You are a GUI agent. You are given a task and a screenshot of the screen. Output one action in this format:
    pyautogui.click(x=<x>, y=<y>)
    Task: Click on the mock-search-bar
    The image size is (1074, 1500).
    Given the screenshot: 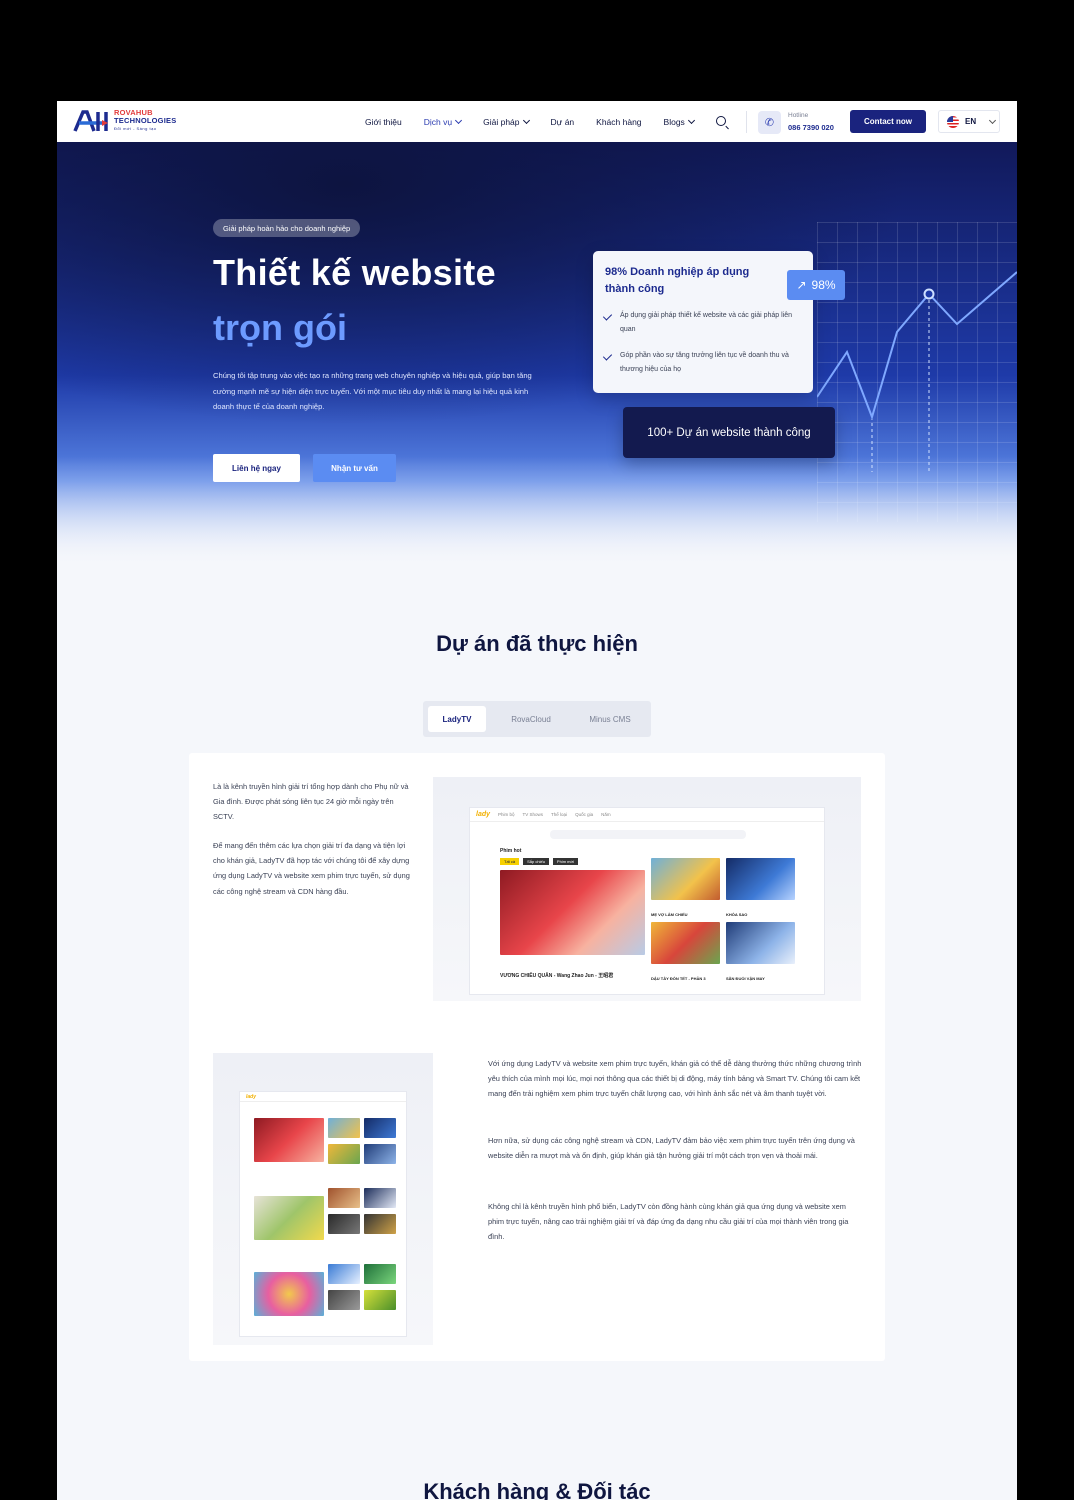 What is the action you would take?
    pyautogui.click(x=648, y=834)
    